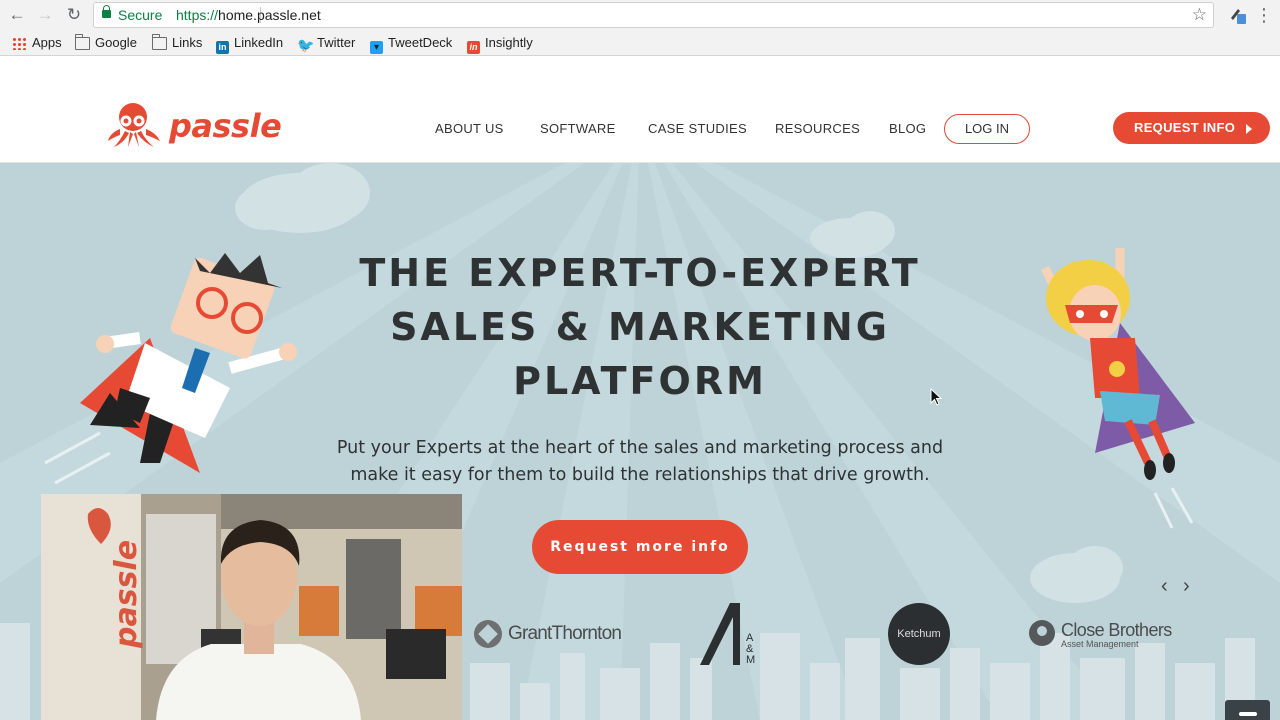  Describe the element at coordinates (1164, 586) in the screenshot. I see `chevron-left-icon: ‹` at that location.